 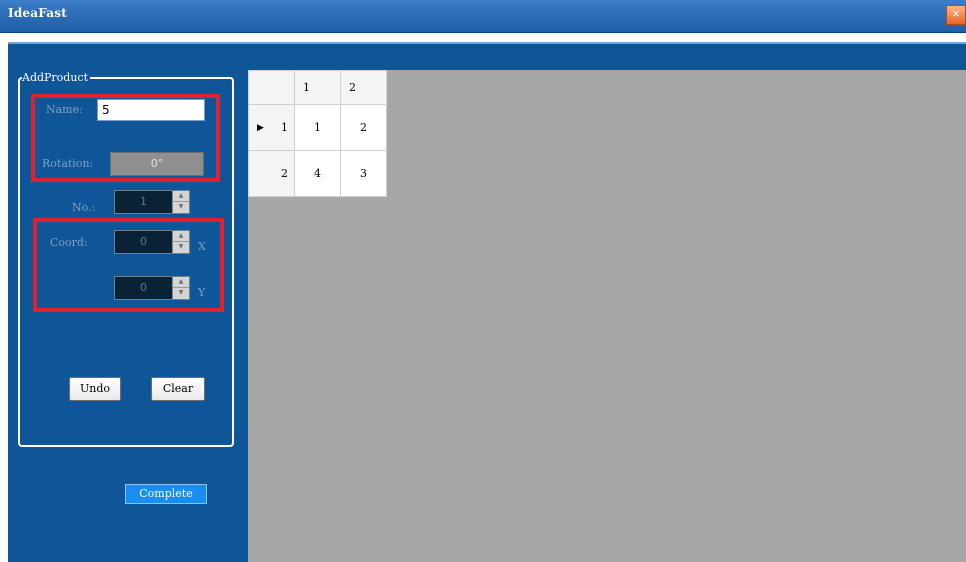 I want to click on number-label: No.:, so click(x=84, y=207).